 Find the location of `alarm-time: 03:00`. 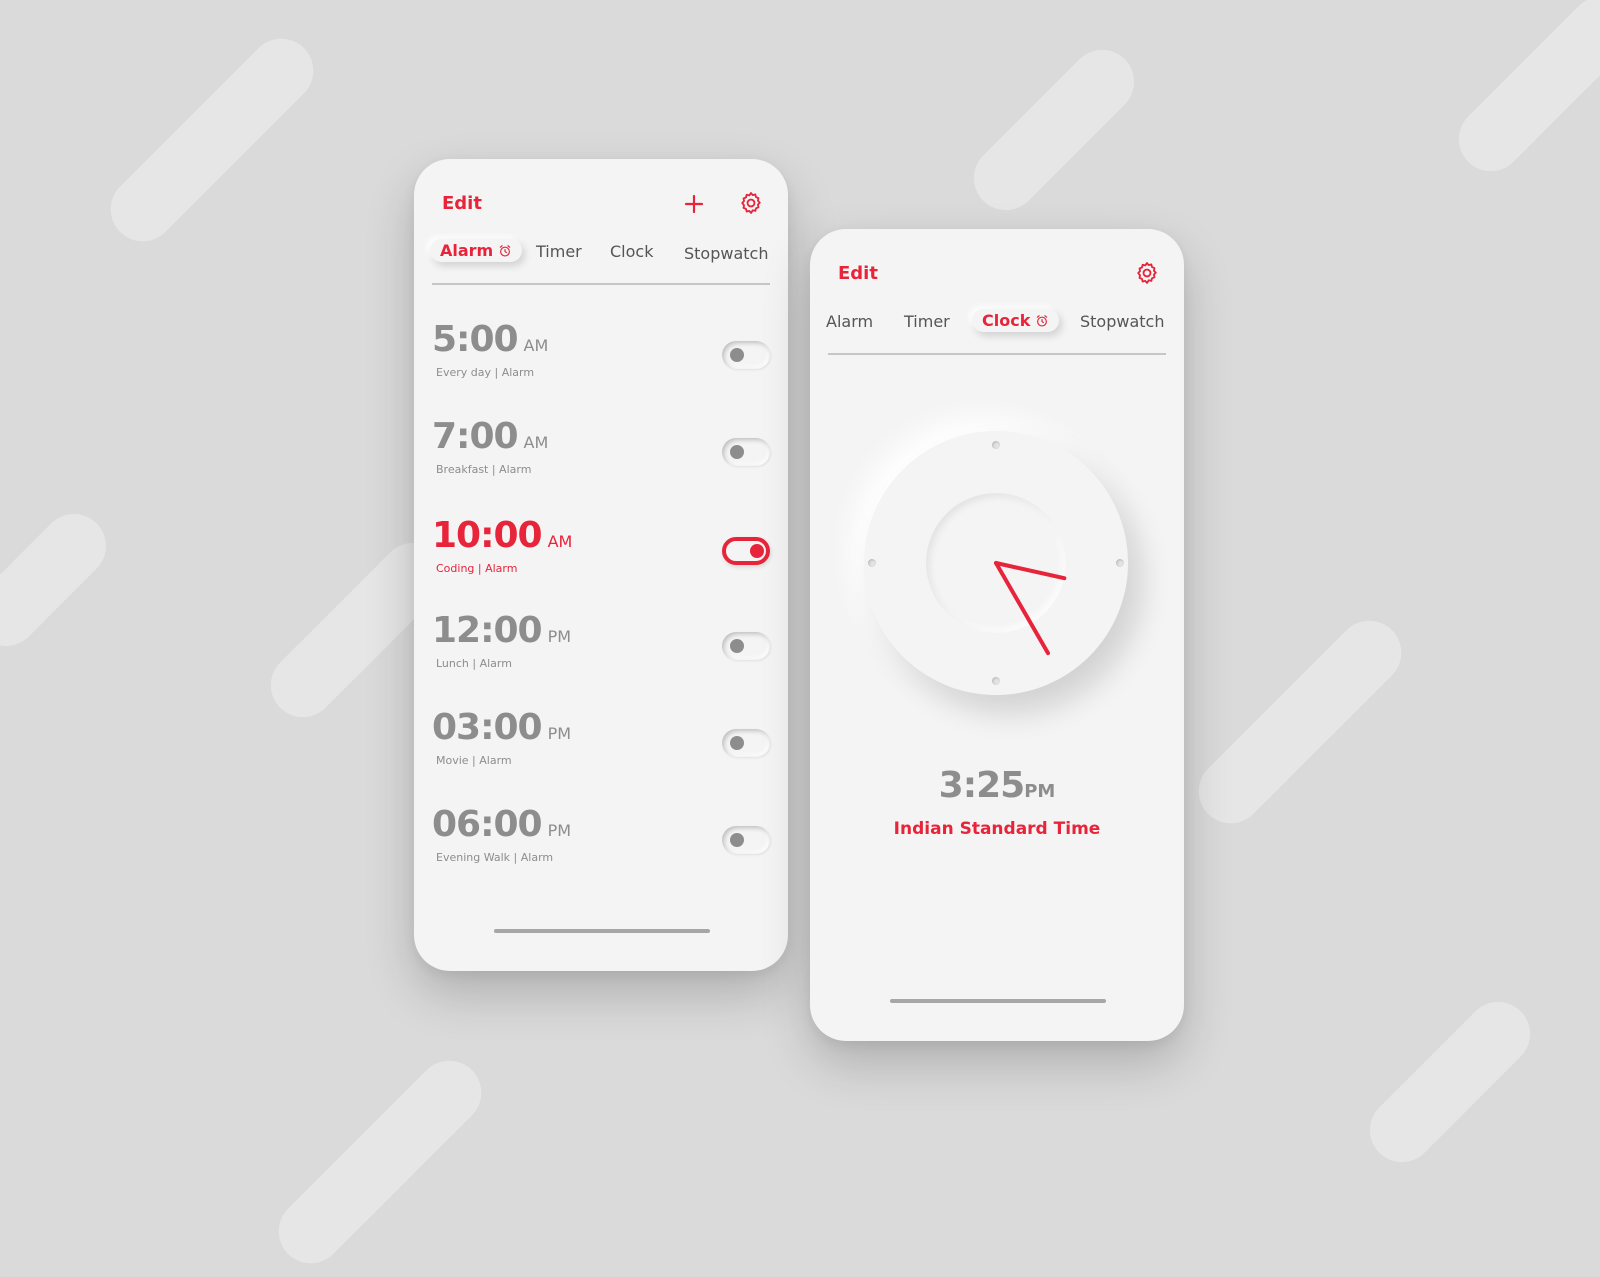

alarm-time: 03:00 is located at coordinates (487, 727).